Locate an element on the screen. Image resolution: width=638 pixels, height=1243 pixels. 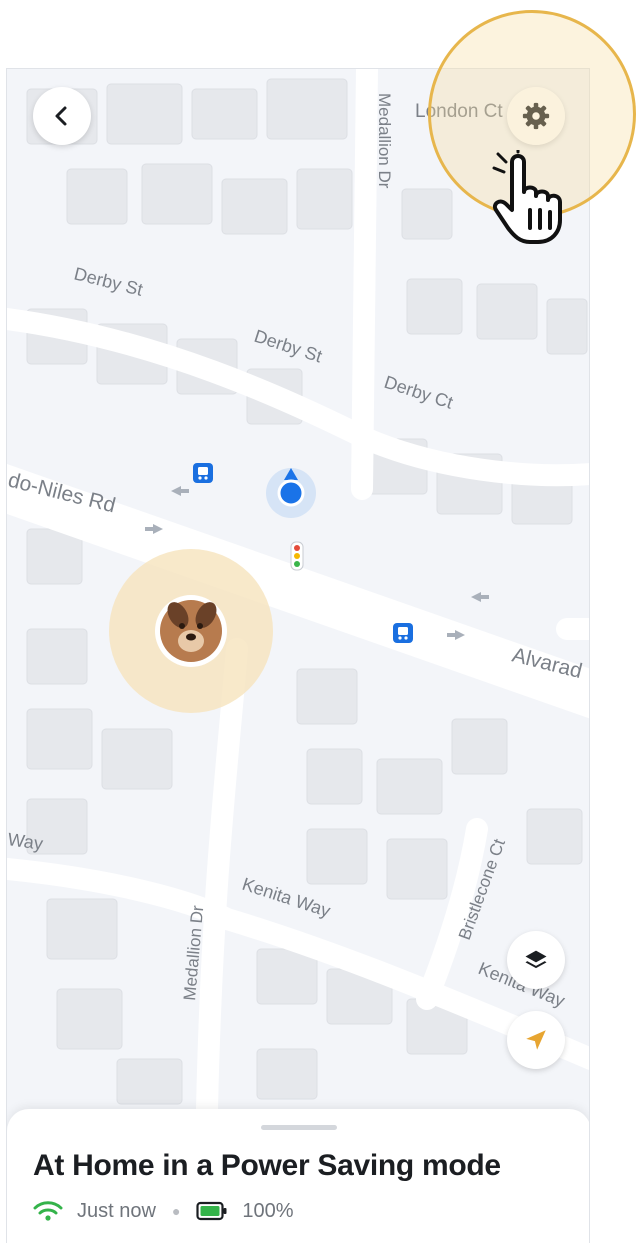
gear-icon is located at coordinates (536, 116).